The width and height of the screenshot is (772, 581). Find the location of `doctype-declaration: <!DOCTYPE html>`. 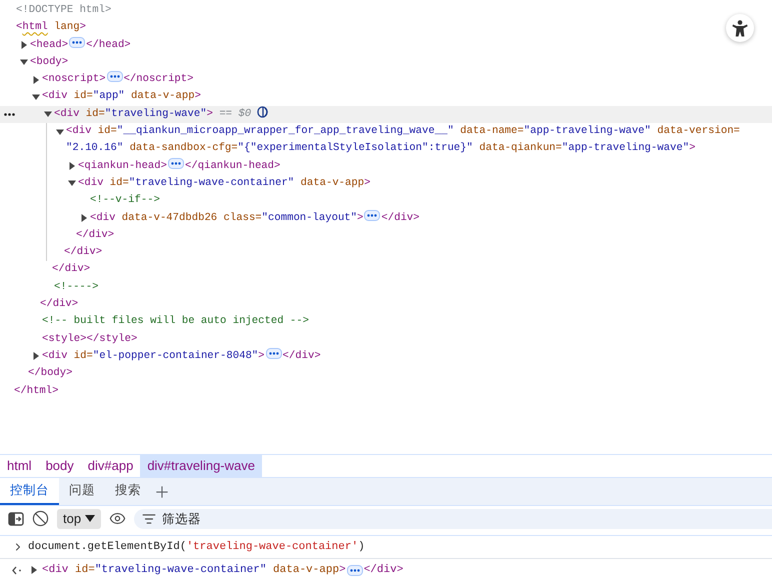

doctype-declaration: <!DOCTYPE html> is located at coordinates (64, 10).